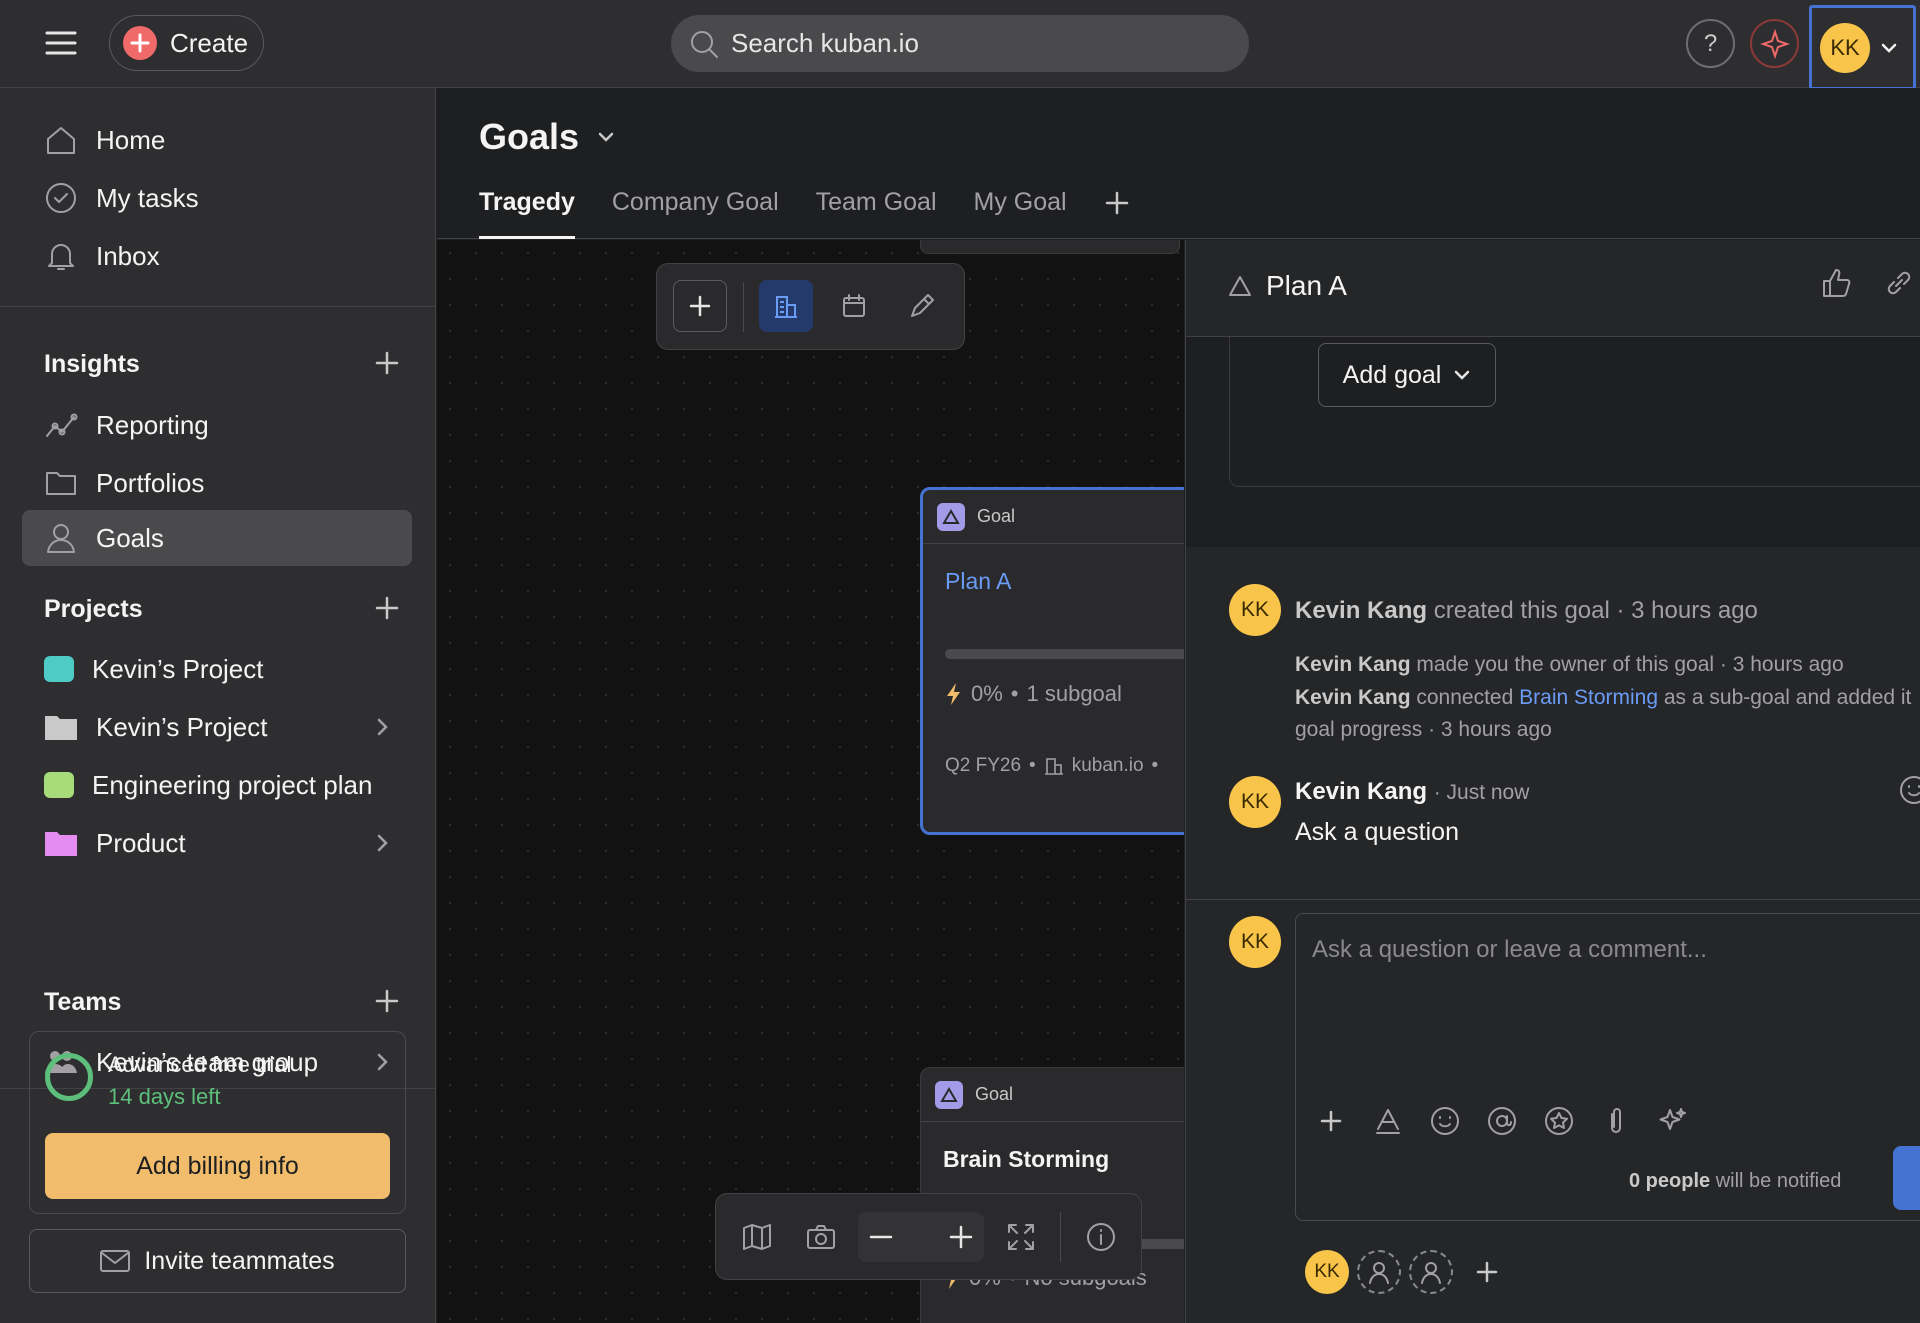 The height and width of the screenshot is (1323, 1920). I want to click on sidebar-item-goals: Goals, so click(217, 538).